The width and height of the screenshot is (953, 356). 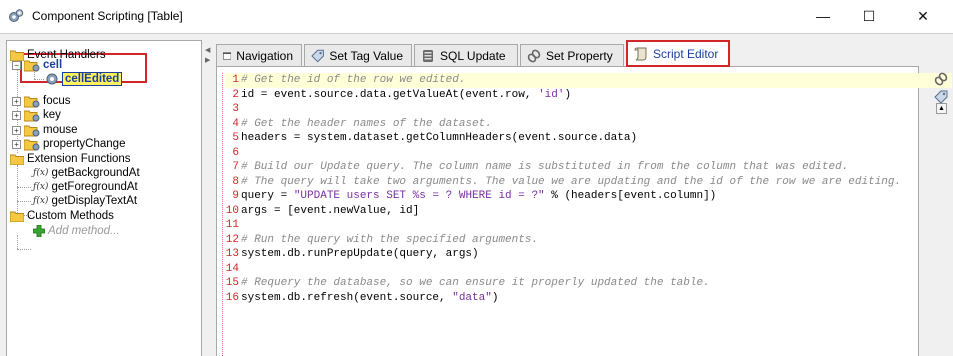 What do you see at coordinates (85, 201) in the screenshot?
I see `tree-item-get-display-text-at: ƒ(x) getDisplayTextAt` at bounding box center [85, 201].